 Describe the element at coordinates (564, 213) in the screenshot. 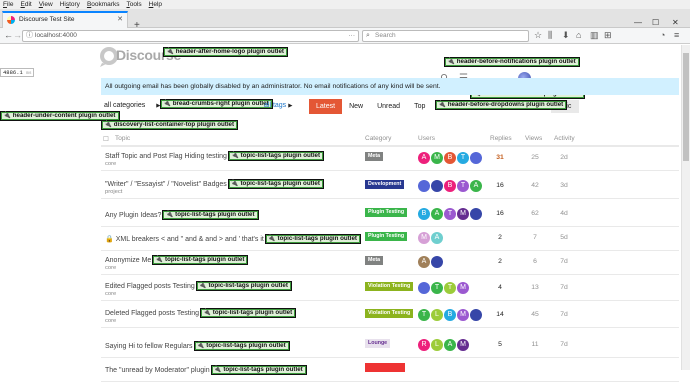

I see `activity-time: 4d` at that location.